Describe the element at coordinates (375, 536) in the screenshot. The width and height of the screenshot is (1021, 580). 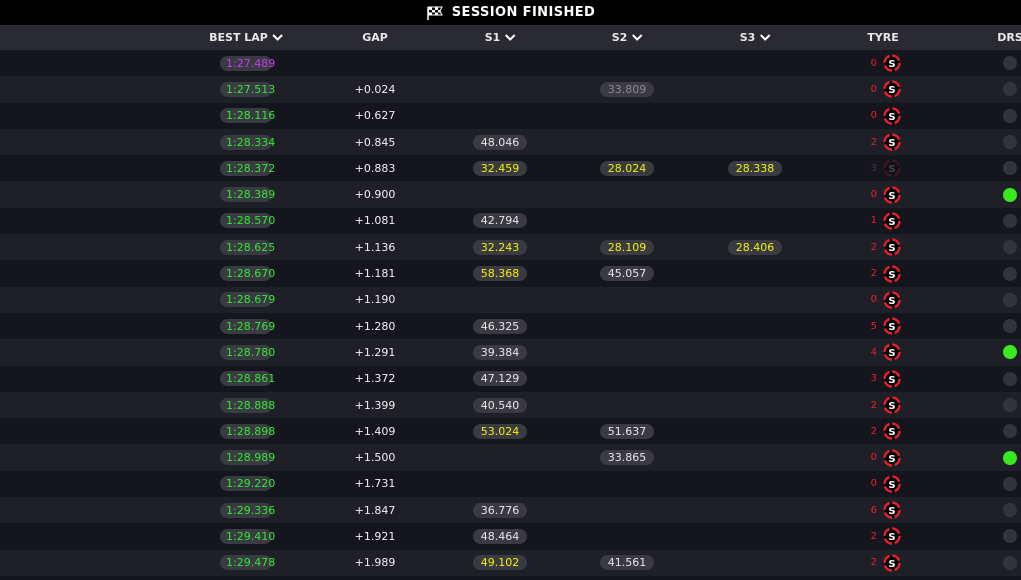
I see `gap-cell: +1.921` at that location.